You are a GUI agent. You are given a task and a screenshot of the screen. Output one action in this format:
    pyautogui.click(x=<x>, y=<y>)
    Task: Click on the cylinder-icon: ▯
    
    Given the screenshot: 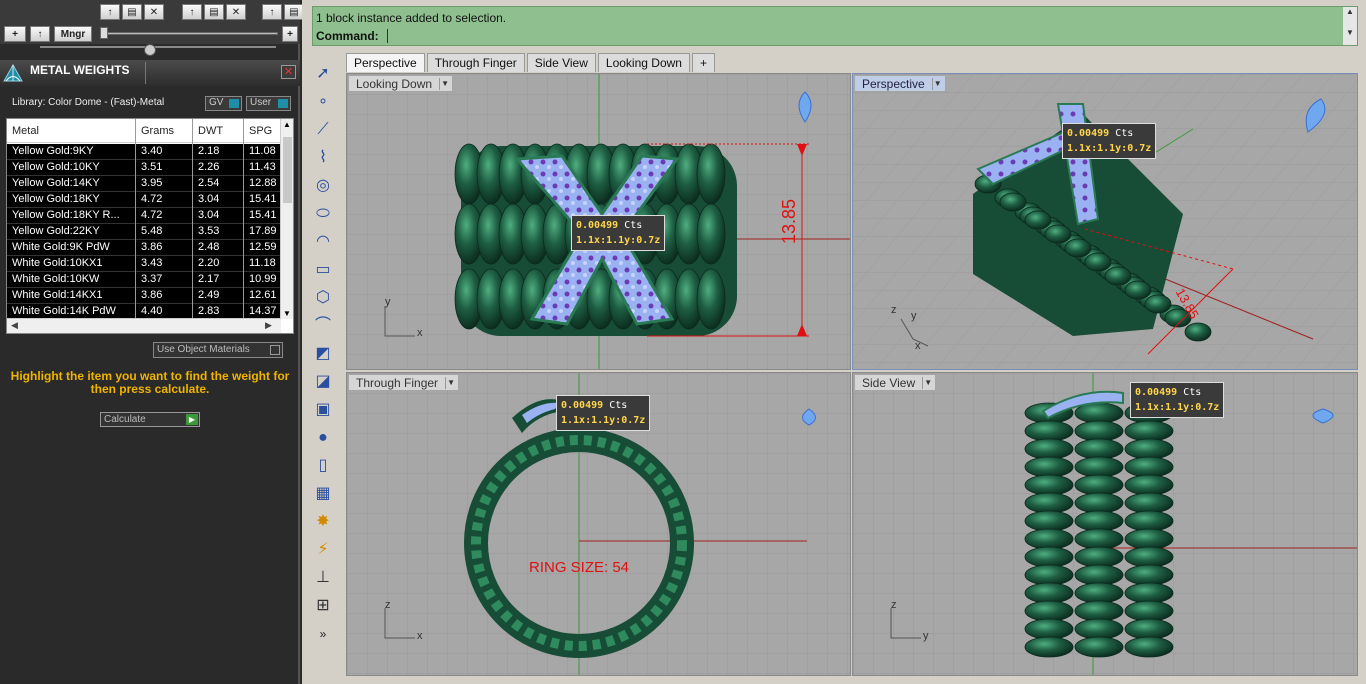 What is the action you would take?
    pyautogui.click(x=323, y=466)
    